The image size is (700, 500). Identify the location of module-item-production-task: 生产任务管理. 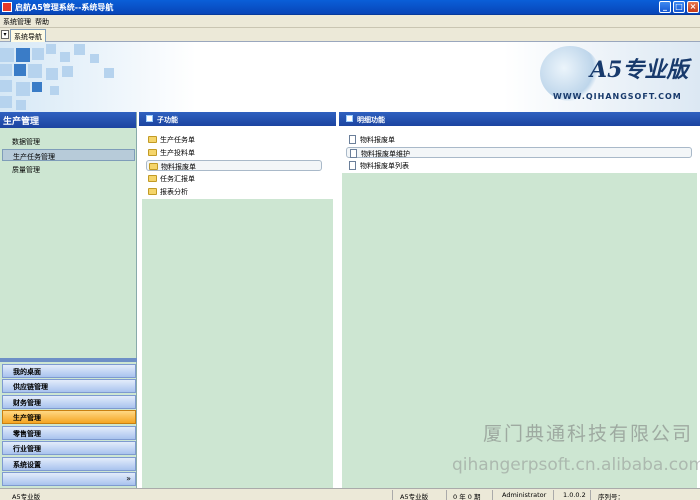
(68, 155).